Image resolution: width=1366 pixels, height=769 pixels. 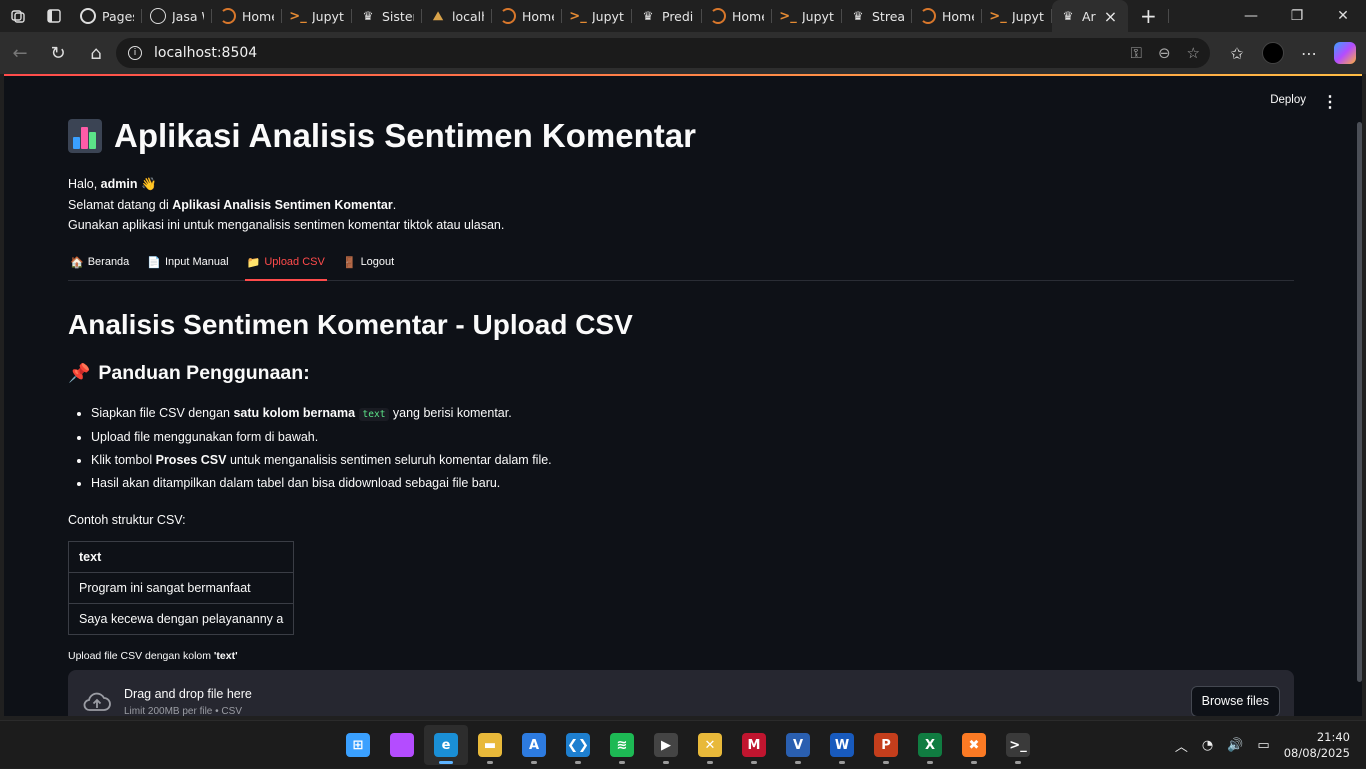 I want to click on powerpoint-app: P, so click(x=886, y=745).